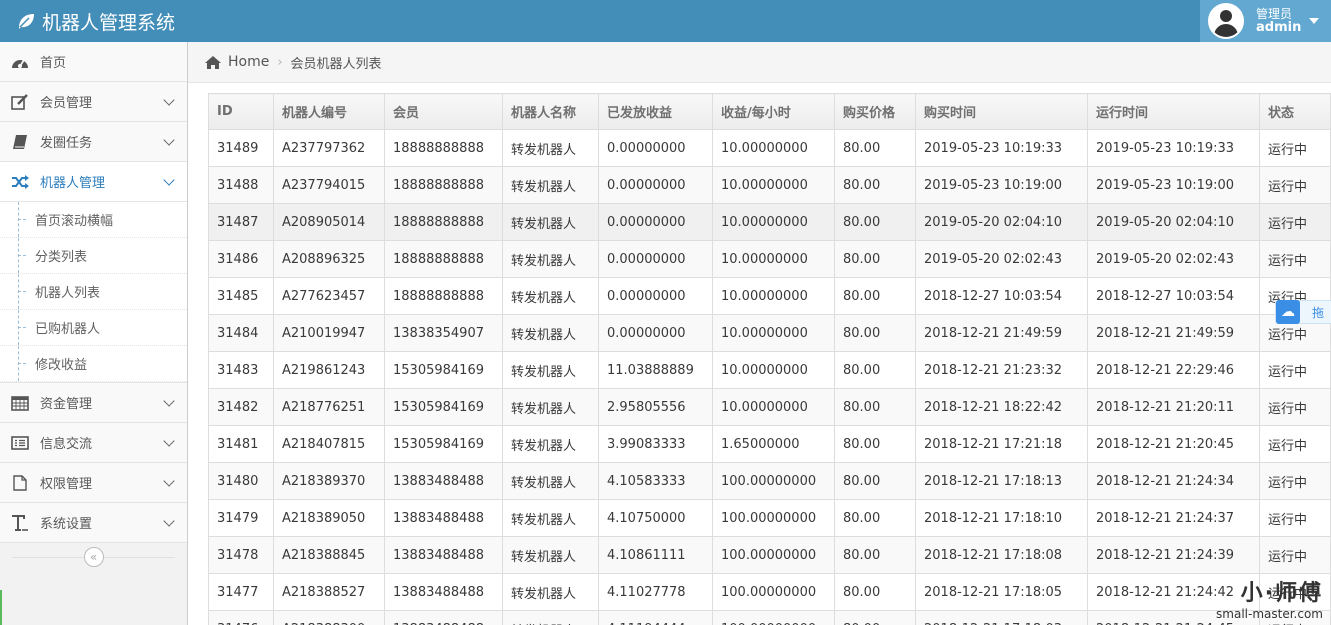  What do you see at coordinates (443, 111) in the screenshot?
I see `column-header: 会员` at bounding box center [443, 111].